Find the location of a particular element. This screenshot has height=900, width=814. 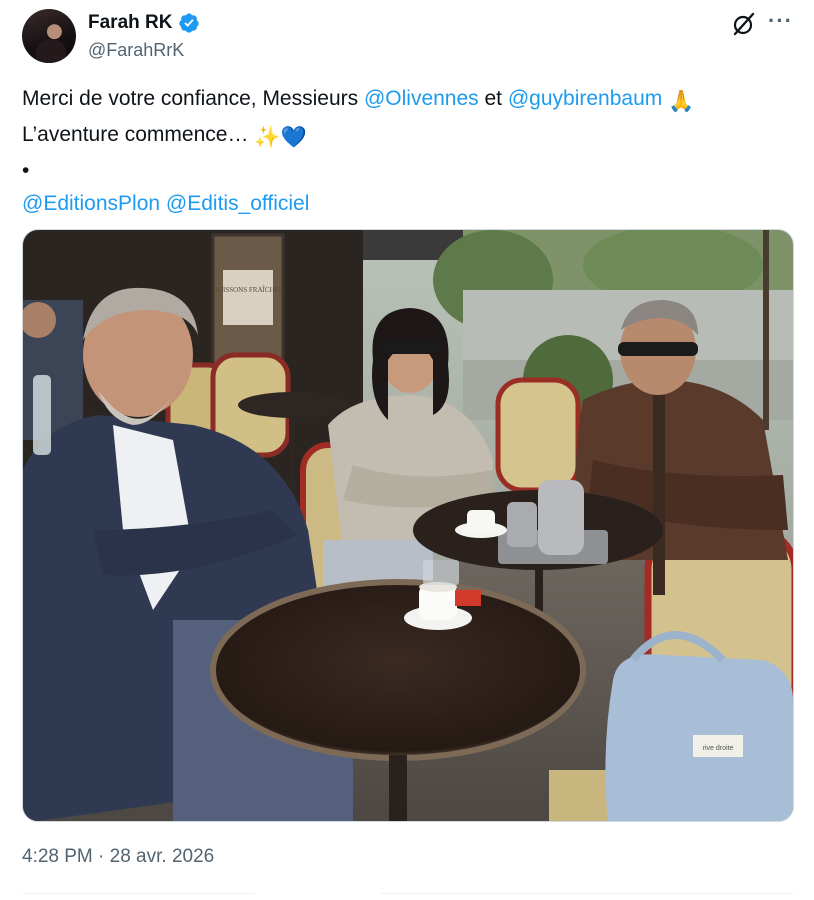

verified-badge-icon is located at coordinates (189, 23).